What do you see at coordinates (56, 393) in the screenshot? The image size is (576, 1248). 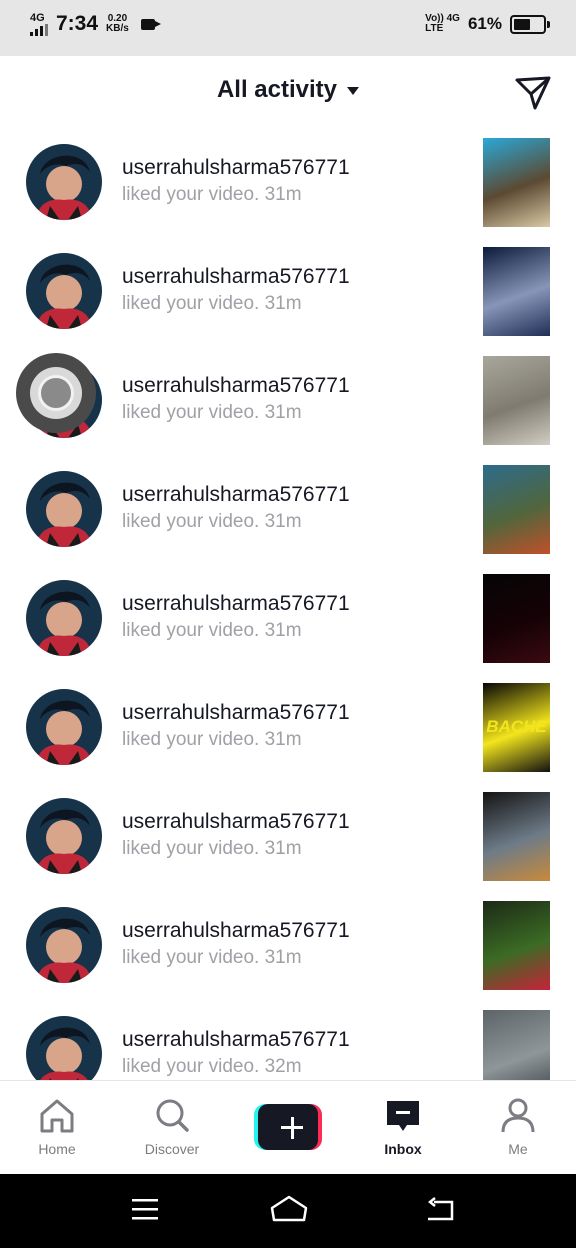 I see `assistive-touch-button` at bounding box center [56, 393].